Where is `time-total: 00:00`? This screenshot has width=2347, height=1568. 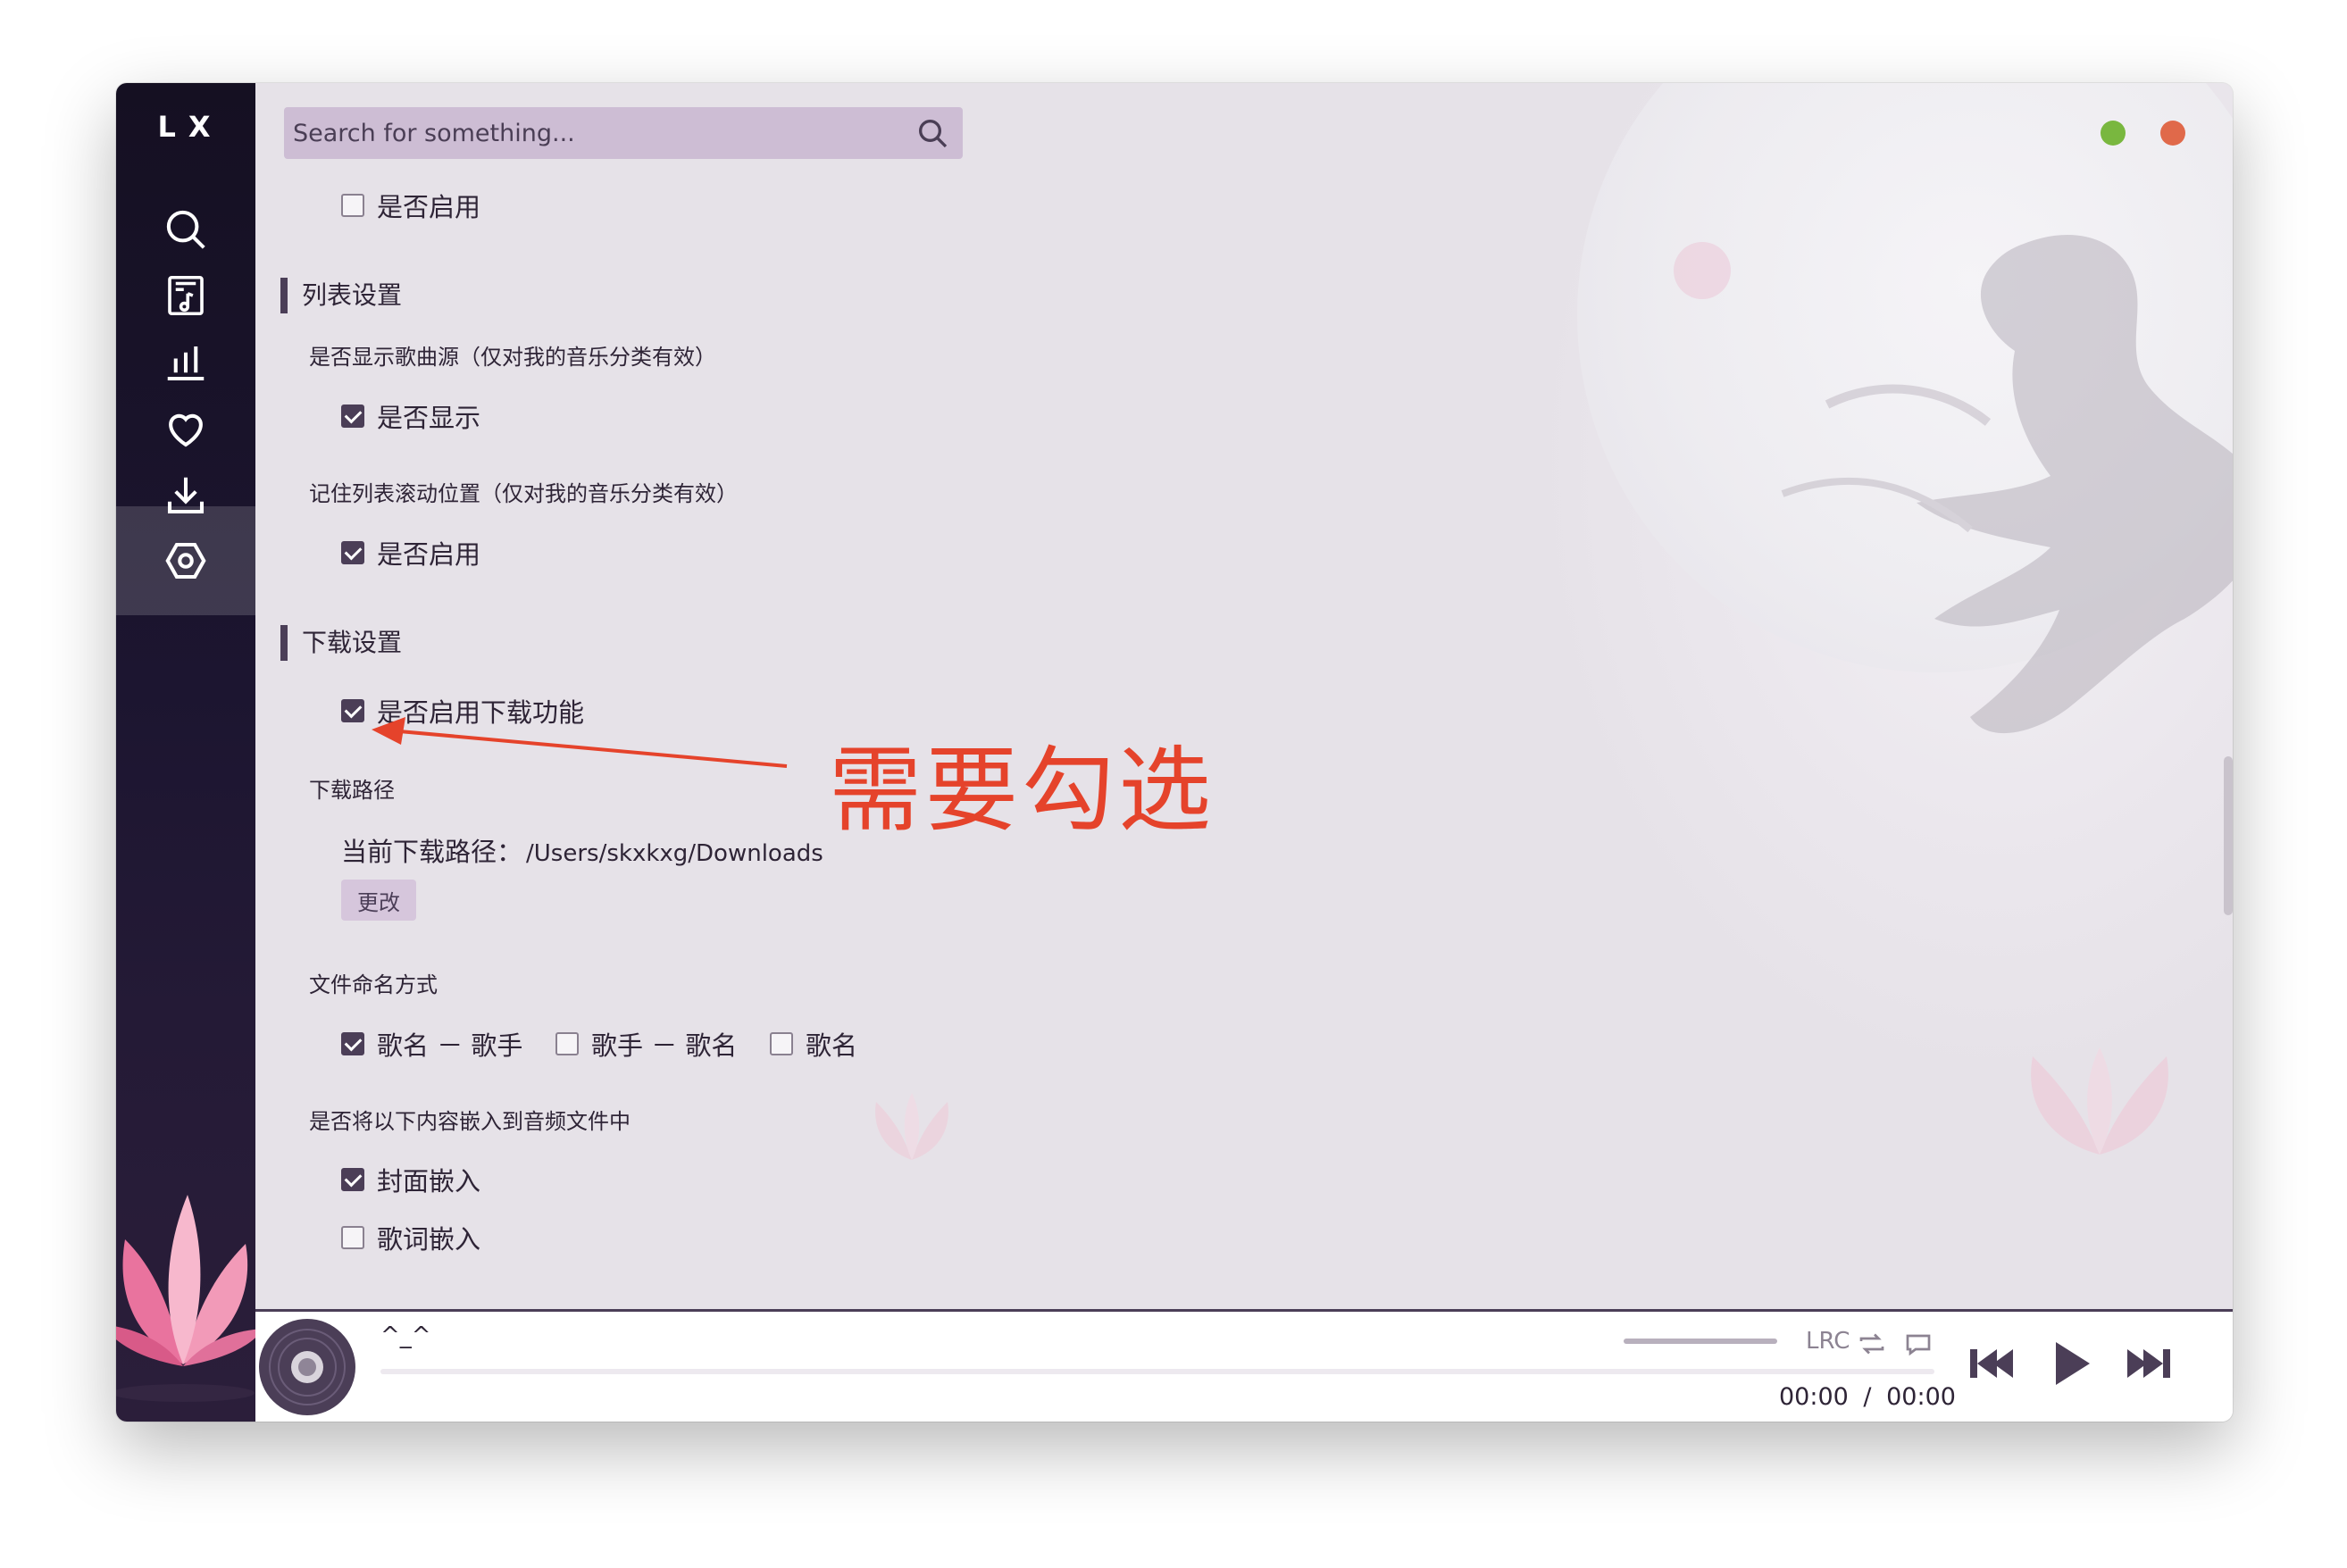 time-total: 00:00 is located at coordinates (1921, 1397).